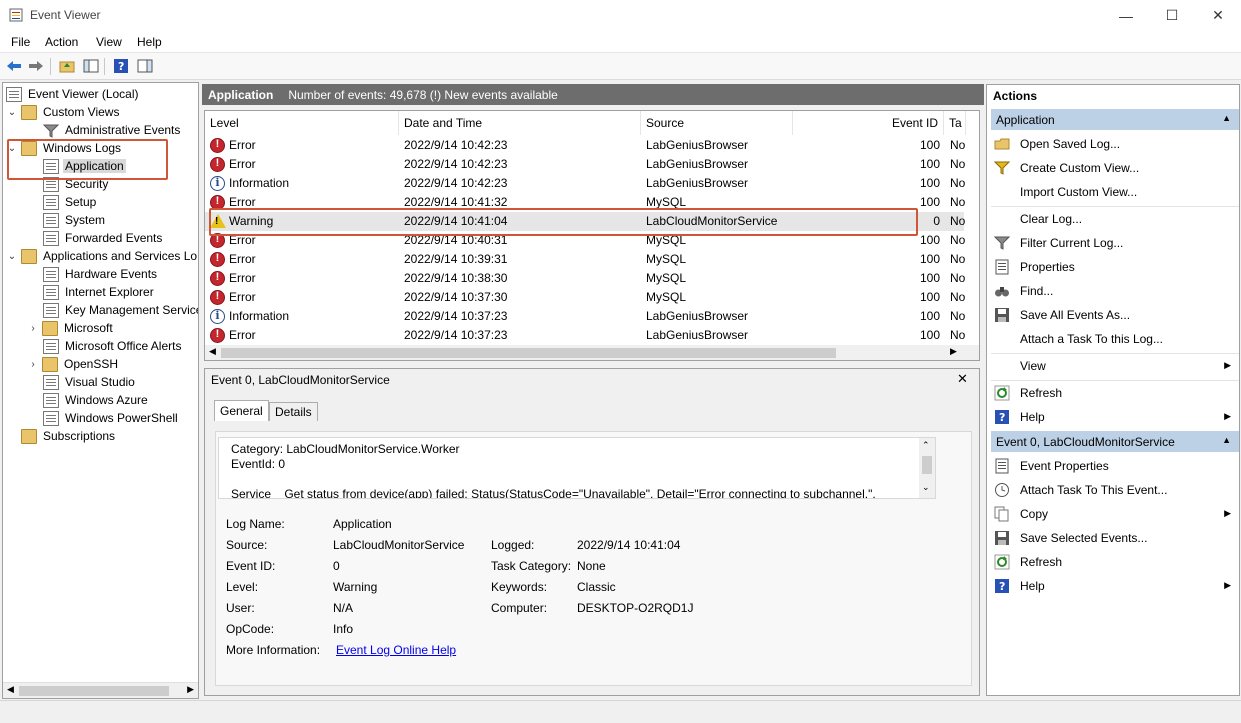  I want to click on show-action-pane-button, so click(145, 66).